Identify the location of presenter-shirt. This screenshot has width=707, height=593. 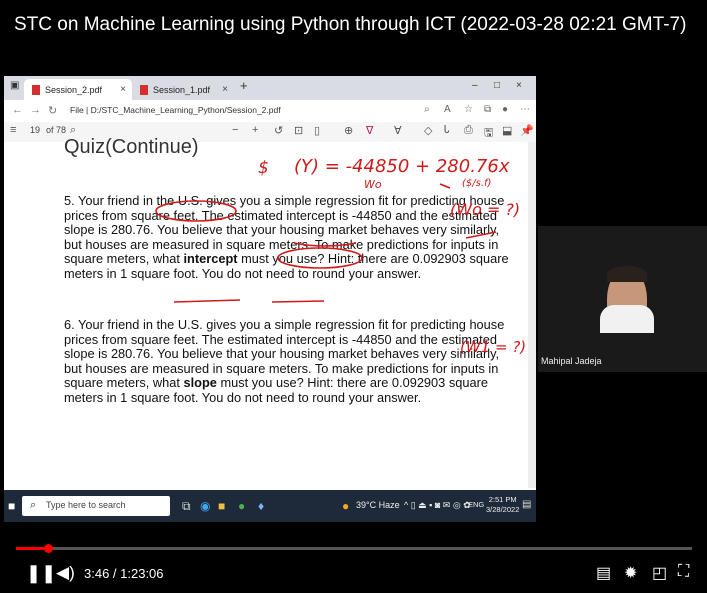
(627, 319).